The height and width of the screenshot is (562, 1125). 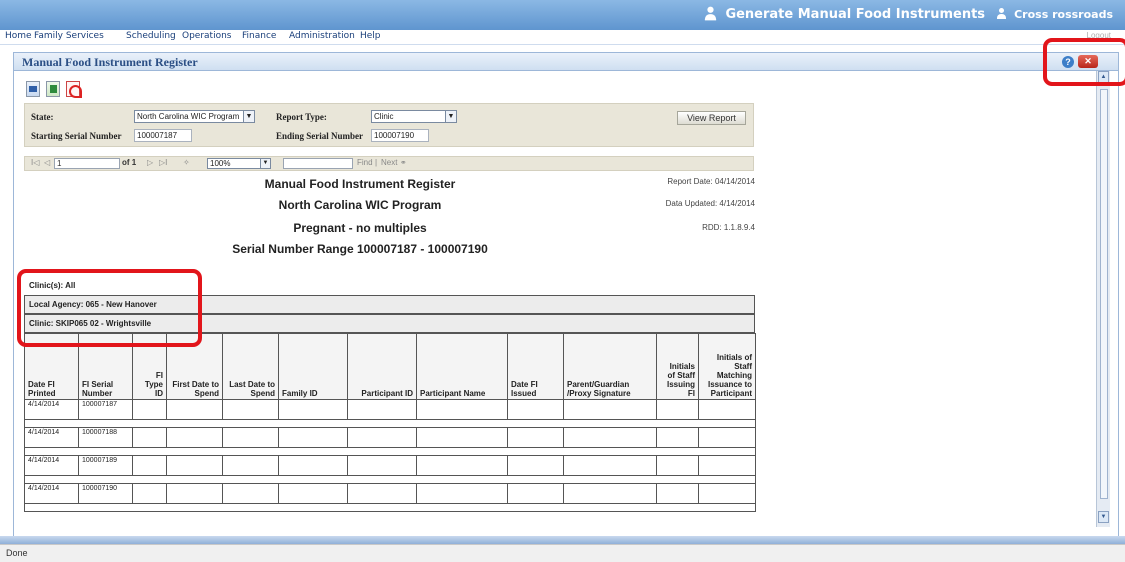 What do you see at coordinates (390, 493) in the screenshot?
I see `table-row: 4/14/2014 100007190` at bounding box center [390, 493].